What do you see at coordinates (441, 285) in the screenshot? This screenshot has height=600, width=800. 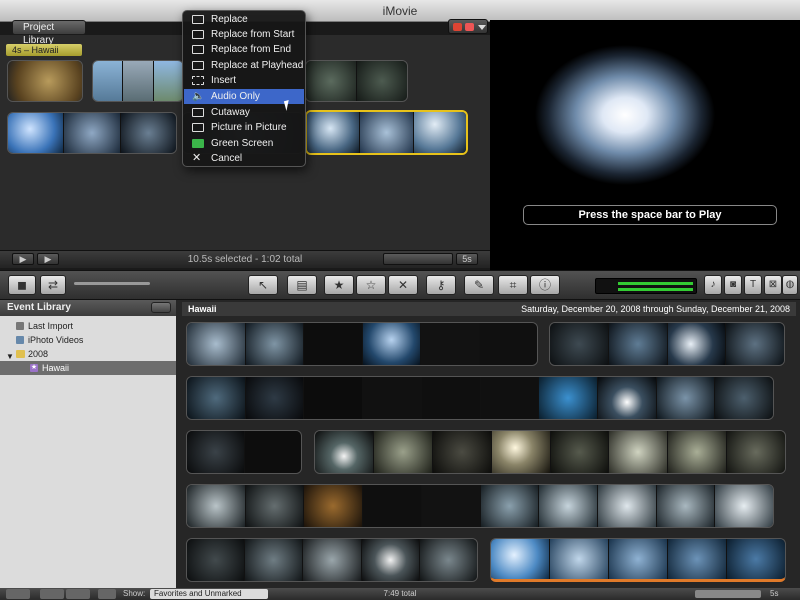 I see `keyword-button: ⚷` at bounding box center [441, 285].